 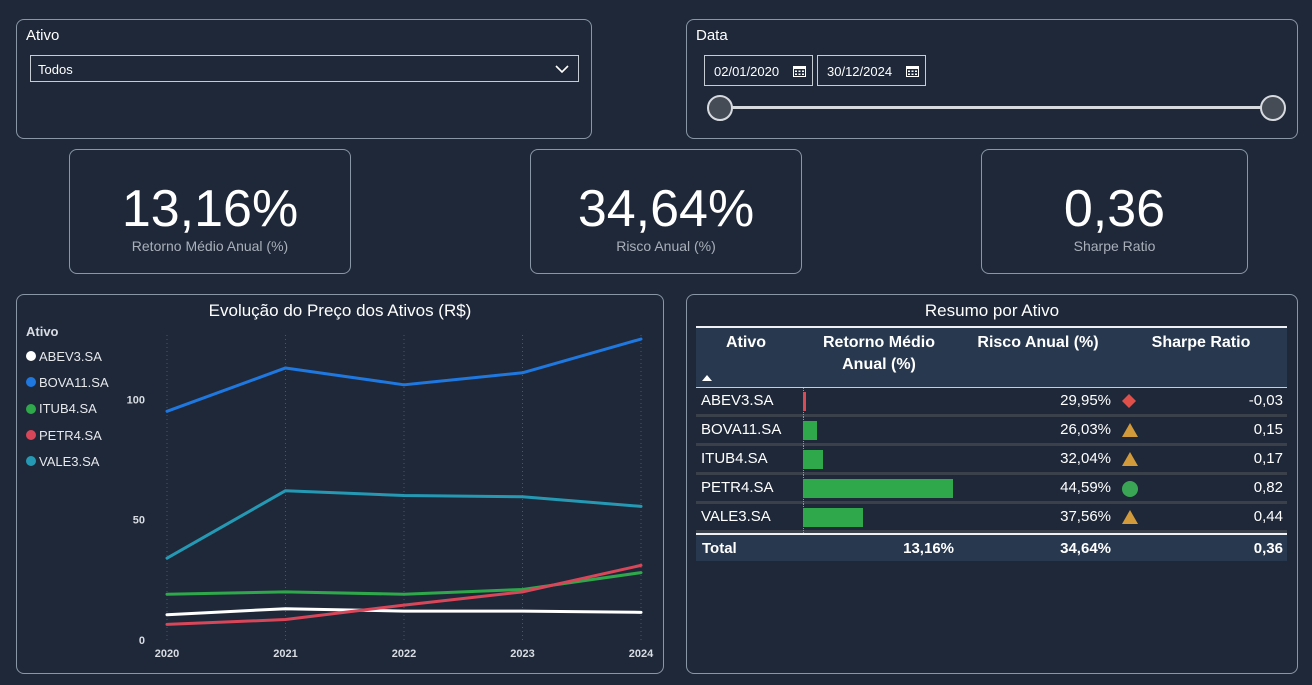 What do you see at coordinates (1129, 401) in the screenshot?
I see `red-diamond-icon` at bounding box center [1129, 401].